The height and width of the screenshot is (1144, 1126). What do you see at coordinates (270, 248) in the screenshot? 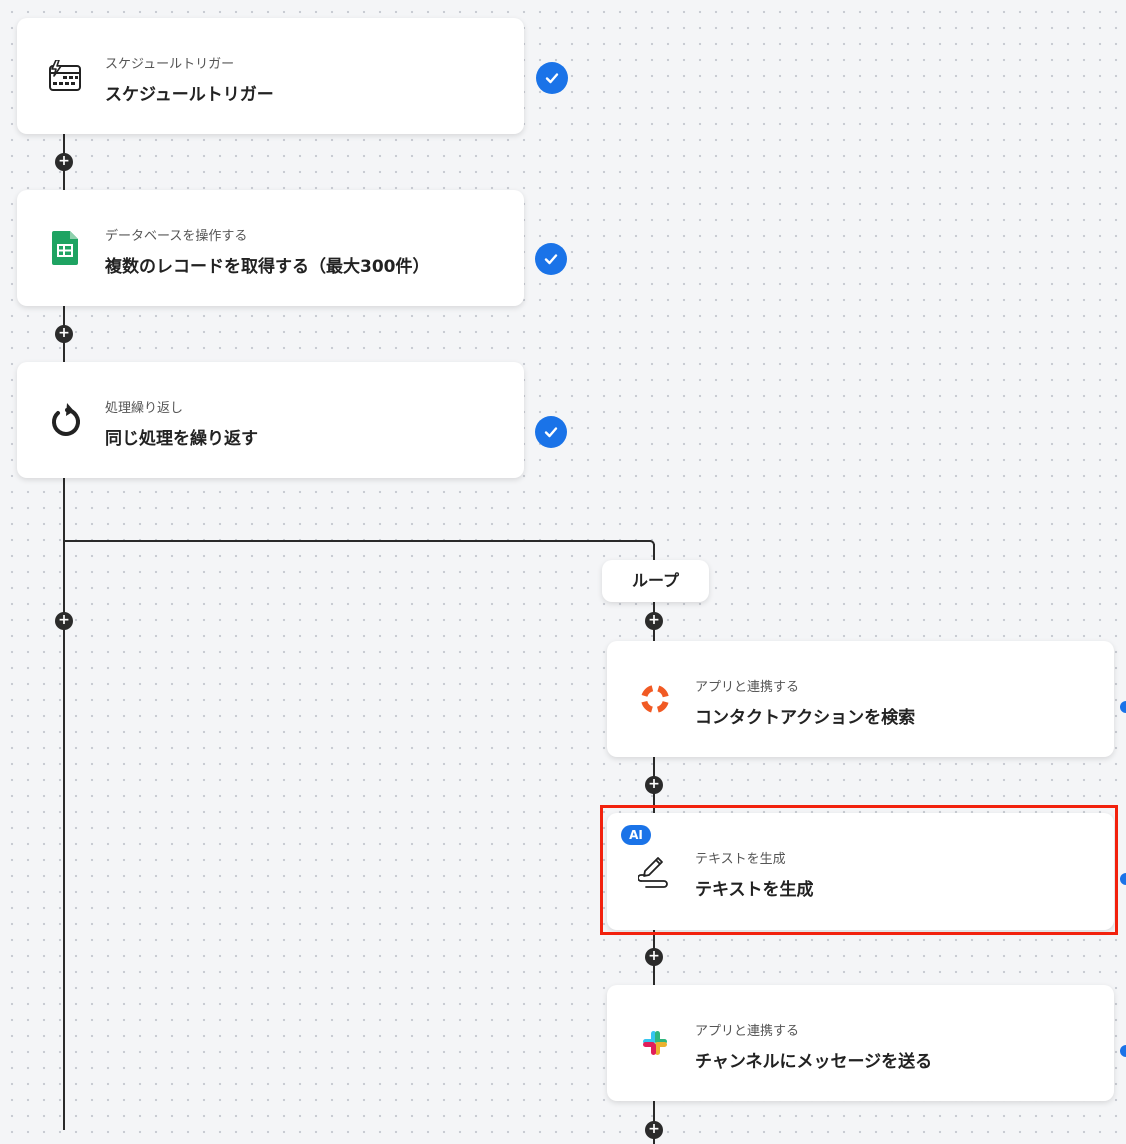
I see `node-card-database: データベースを操作する 複数のレコードを取得する（最大300件）` at bounding box center [270, 248].